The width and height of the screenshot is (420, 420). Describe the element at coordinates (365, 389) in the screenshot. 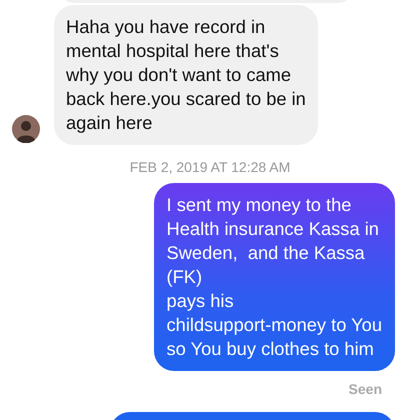

I see `seen-status: Seen` at that location.